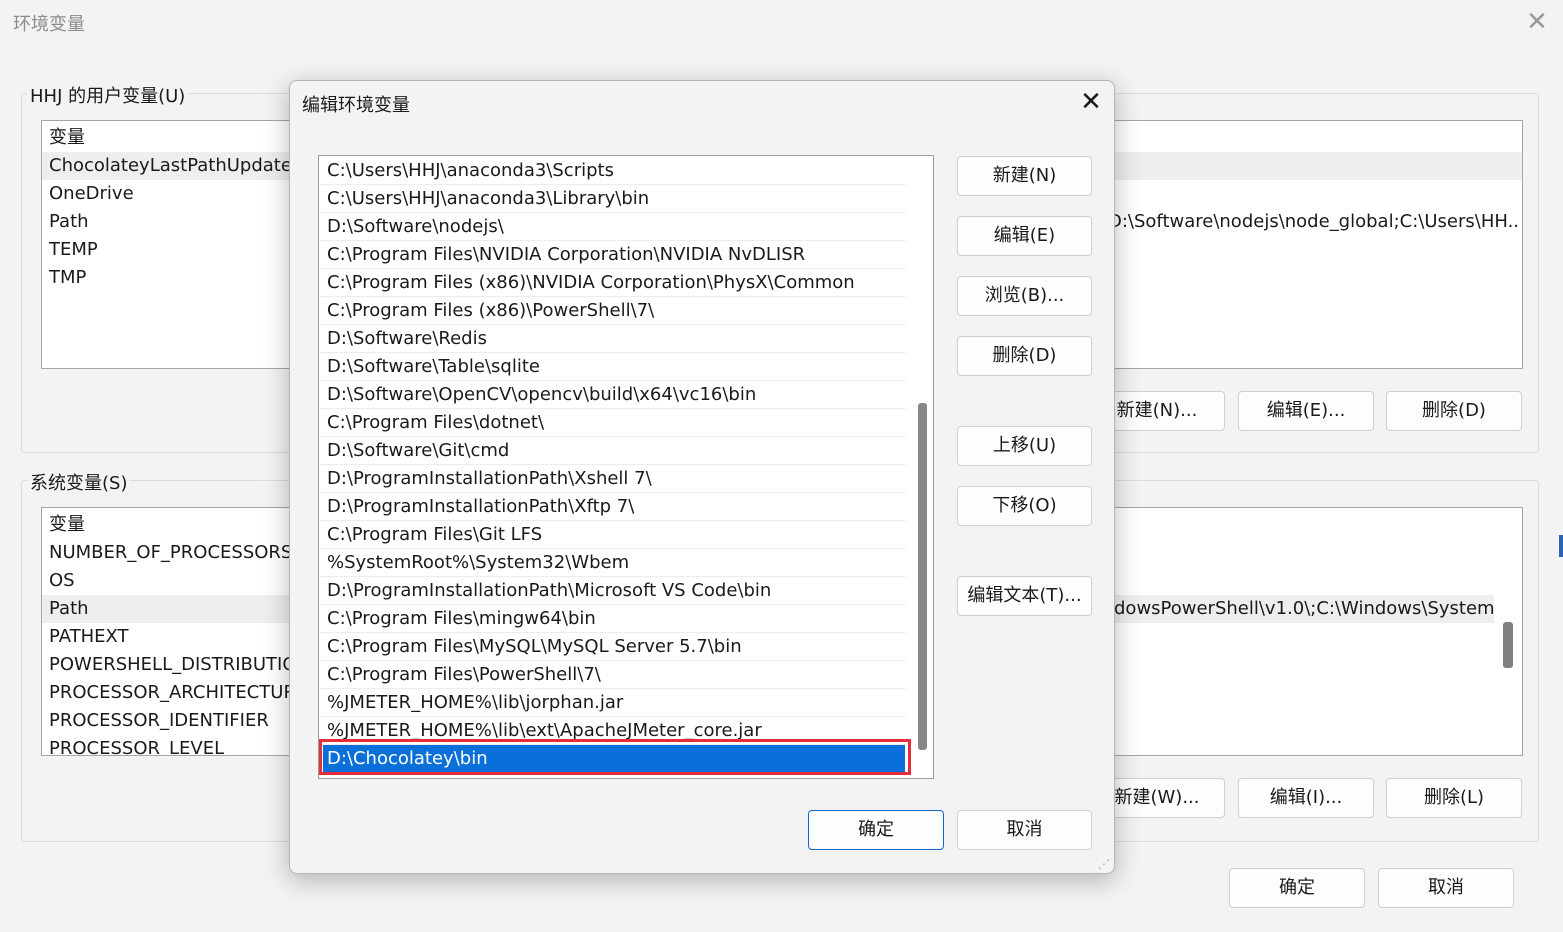  I want to click on user-variables-label: HHJ 的用户变量(U), so click(108, 95).